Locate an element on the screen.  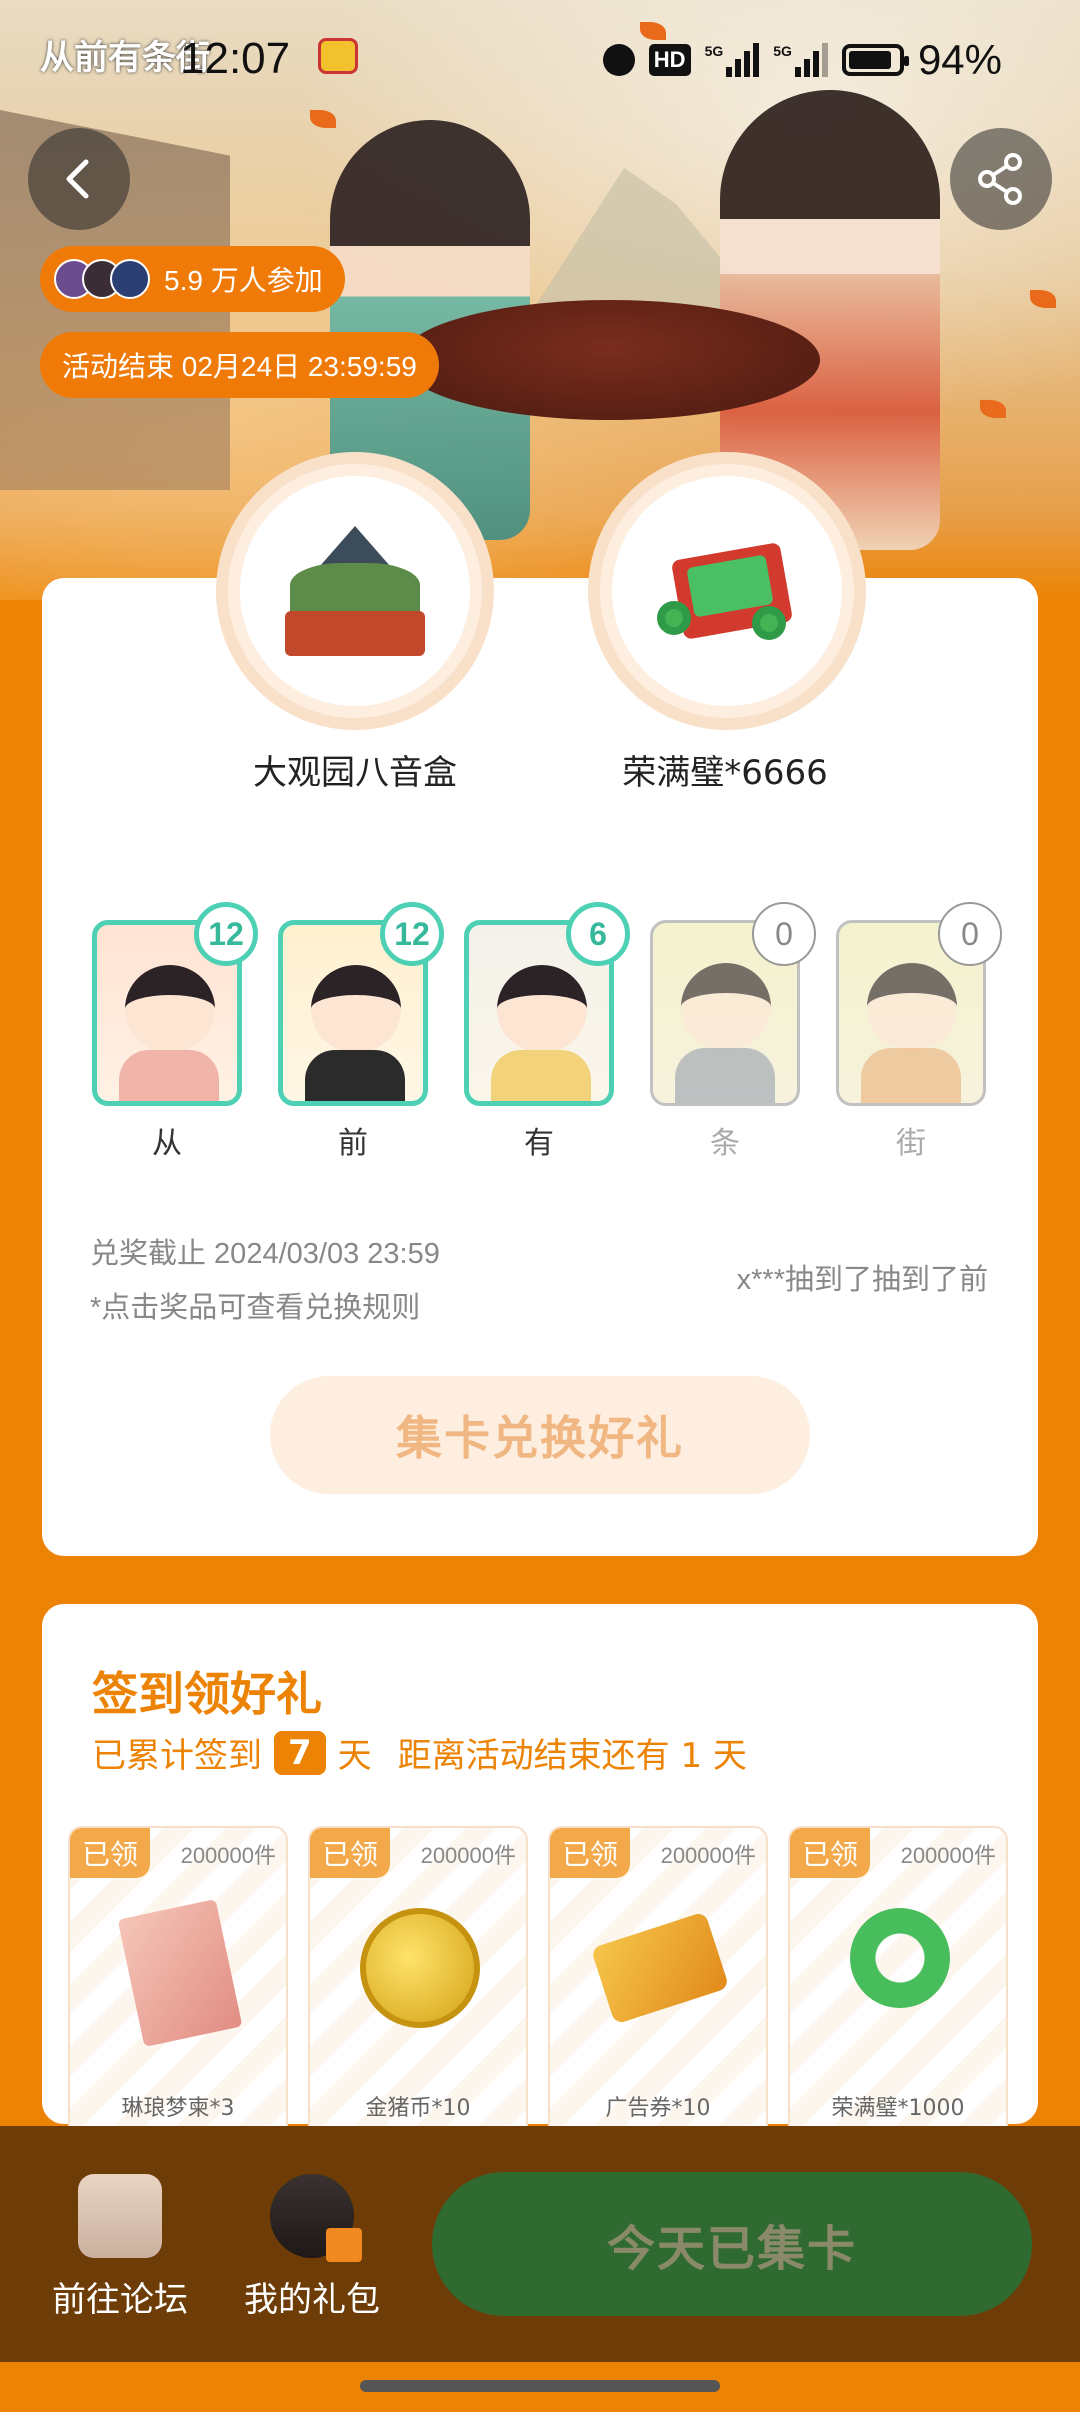
signin-title: 签到领好礼 is located at coordinates (207, 1694).